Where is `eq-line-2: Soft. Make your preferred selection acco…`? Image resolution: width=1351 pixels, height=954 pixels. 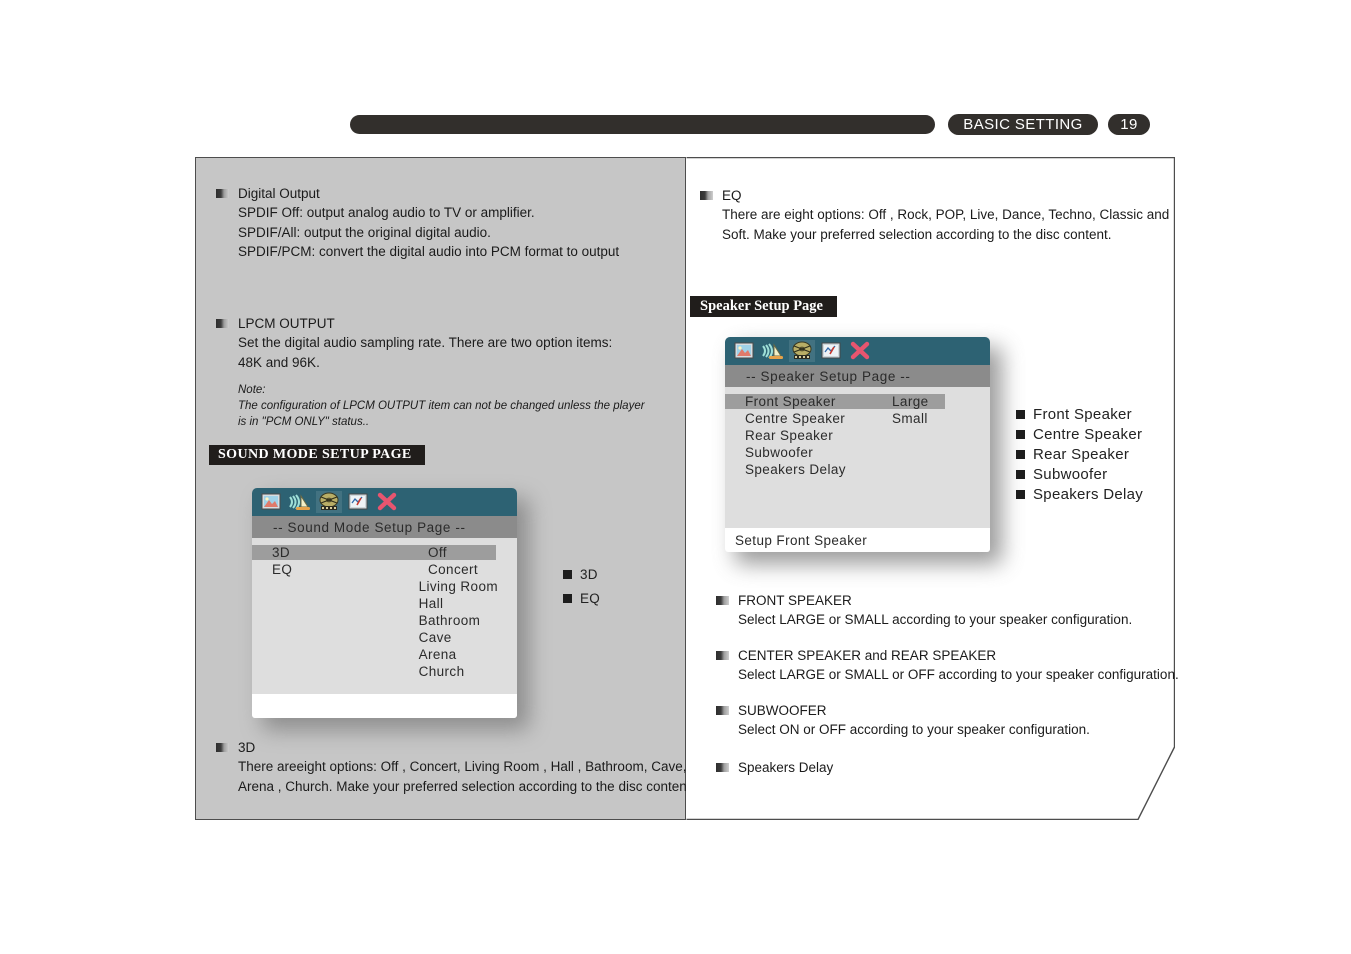 eq-line-2: Soft. Make your preferred selection acco… is located at coordinates (917, 234).